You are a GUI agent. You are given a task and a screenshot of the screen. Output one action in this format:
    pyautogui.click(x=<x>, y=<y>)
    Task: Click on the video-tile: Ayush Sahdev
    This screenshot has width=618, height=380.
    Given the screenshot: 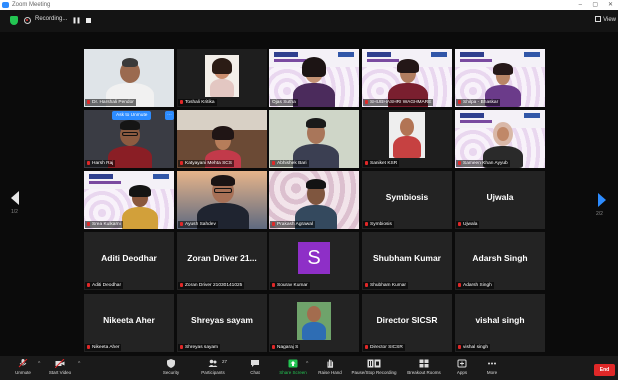 What is the action you would take?
    pyautogui.click(x=222, y=200)
    